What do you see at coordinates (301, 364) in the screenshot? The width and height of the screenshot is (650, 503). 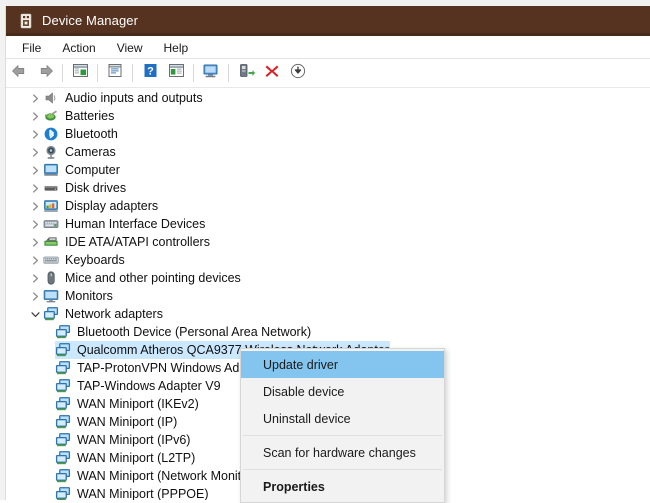 I see `context-menu-item-label: Update driver` at bounding box center [301, 364].